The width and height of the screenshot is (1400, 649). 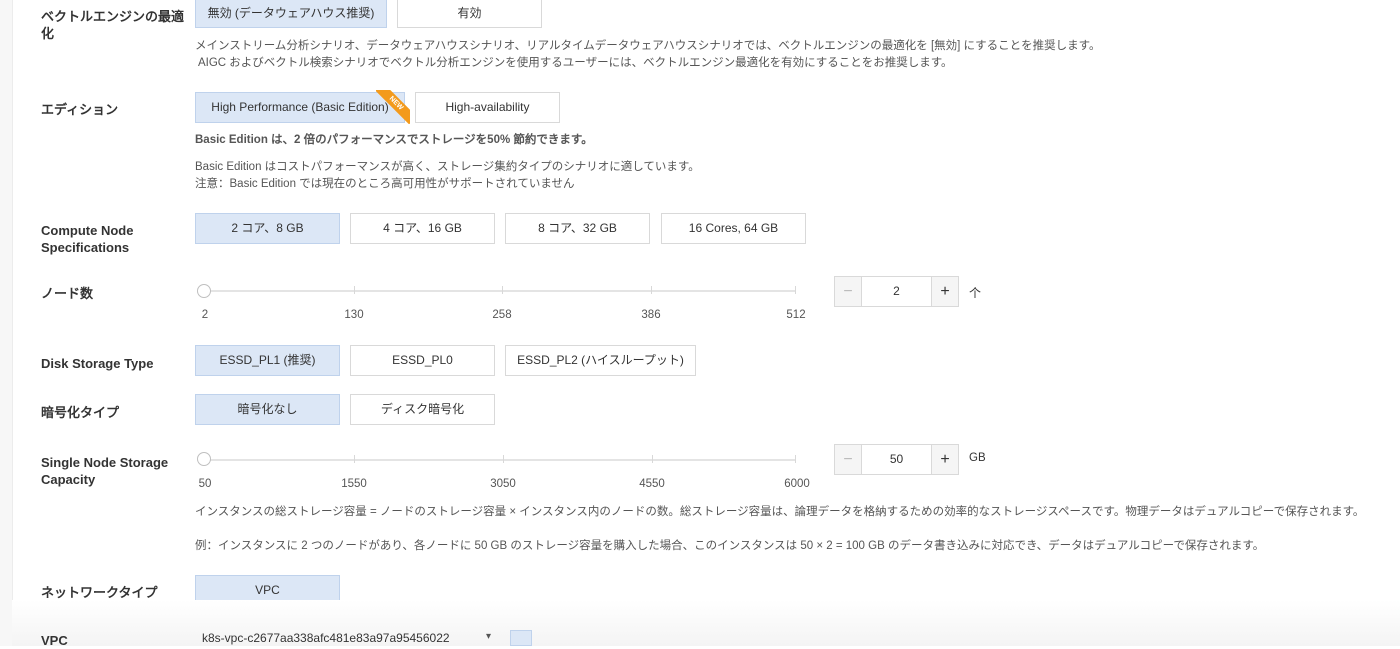 What do you see at coordinates (600, 360) in the screenshot?
I see `disk-option-pl2: ESSD_PL2 (ハイスループット)` at bounding box center [600, 360].